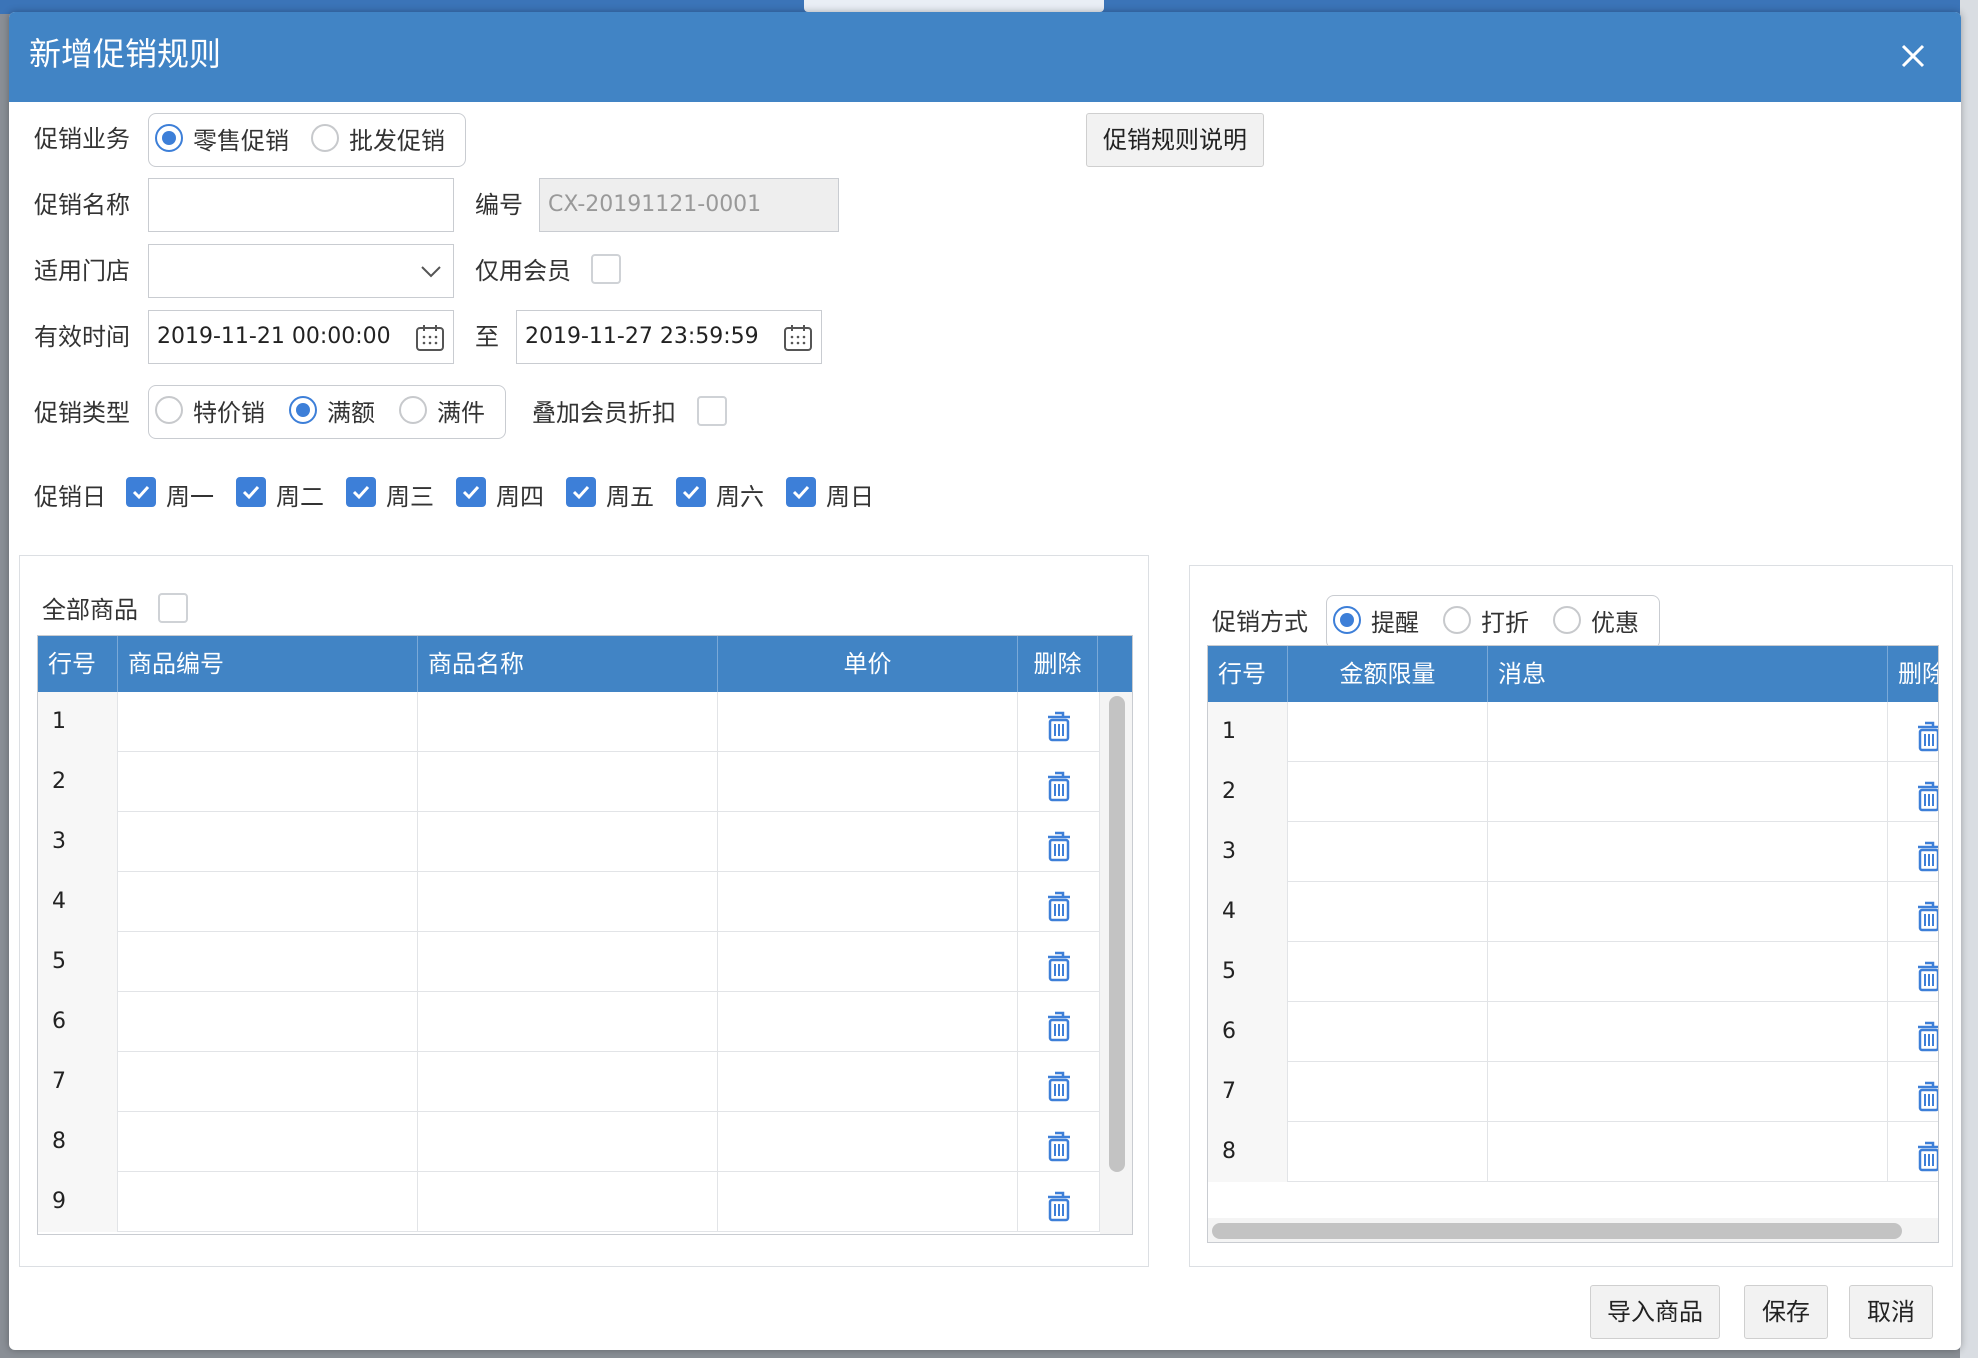 This screenshot has height=1358, width=1978. I want to click on promo-method-grid-hscrollbar, so click(1573, 1230).